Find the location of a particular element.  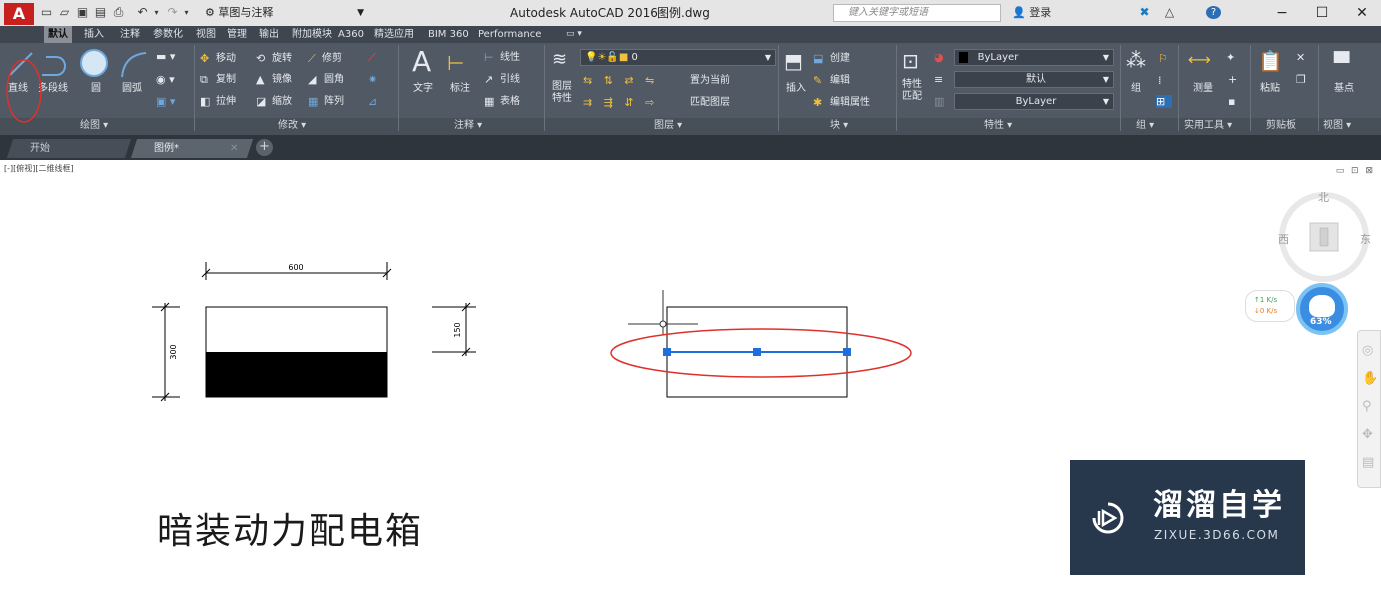

polyline-tool-icon is located at coordinates (56, 64).